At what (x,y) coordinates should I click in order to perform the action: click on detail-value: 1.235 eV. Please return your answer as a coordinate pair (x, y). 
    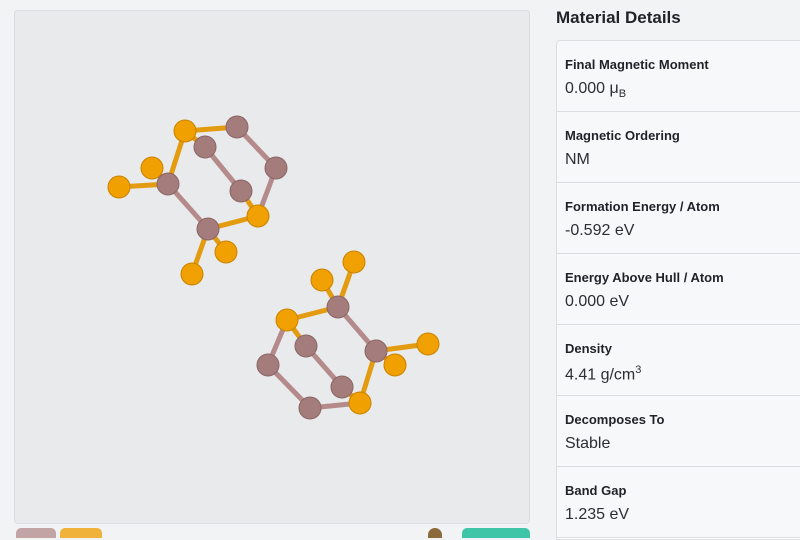
    Looking at the image, I should click on (597, 514).